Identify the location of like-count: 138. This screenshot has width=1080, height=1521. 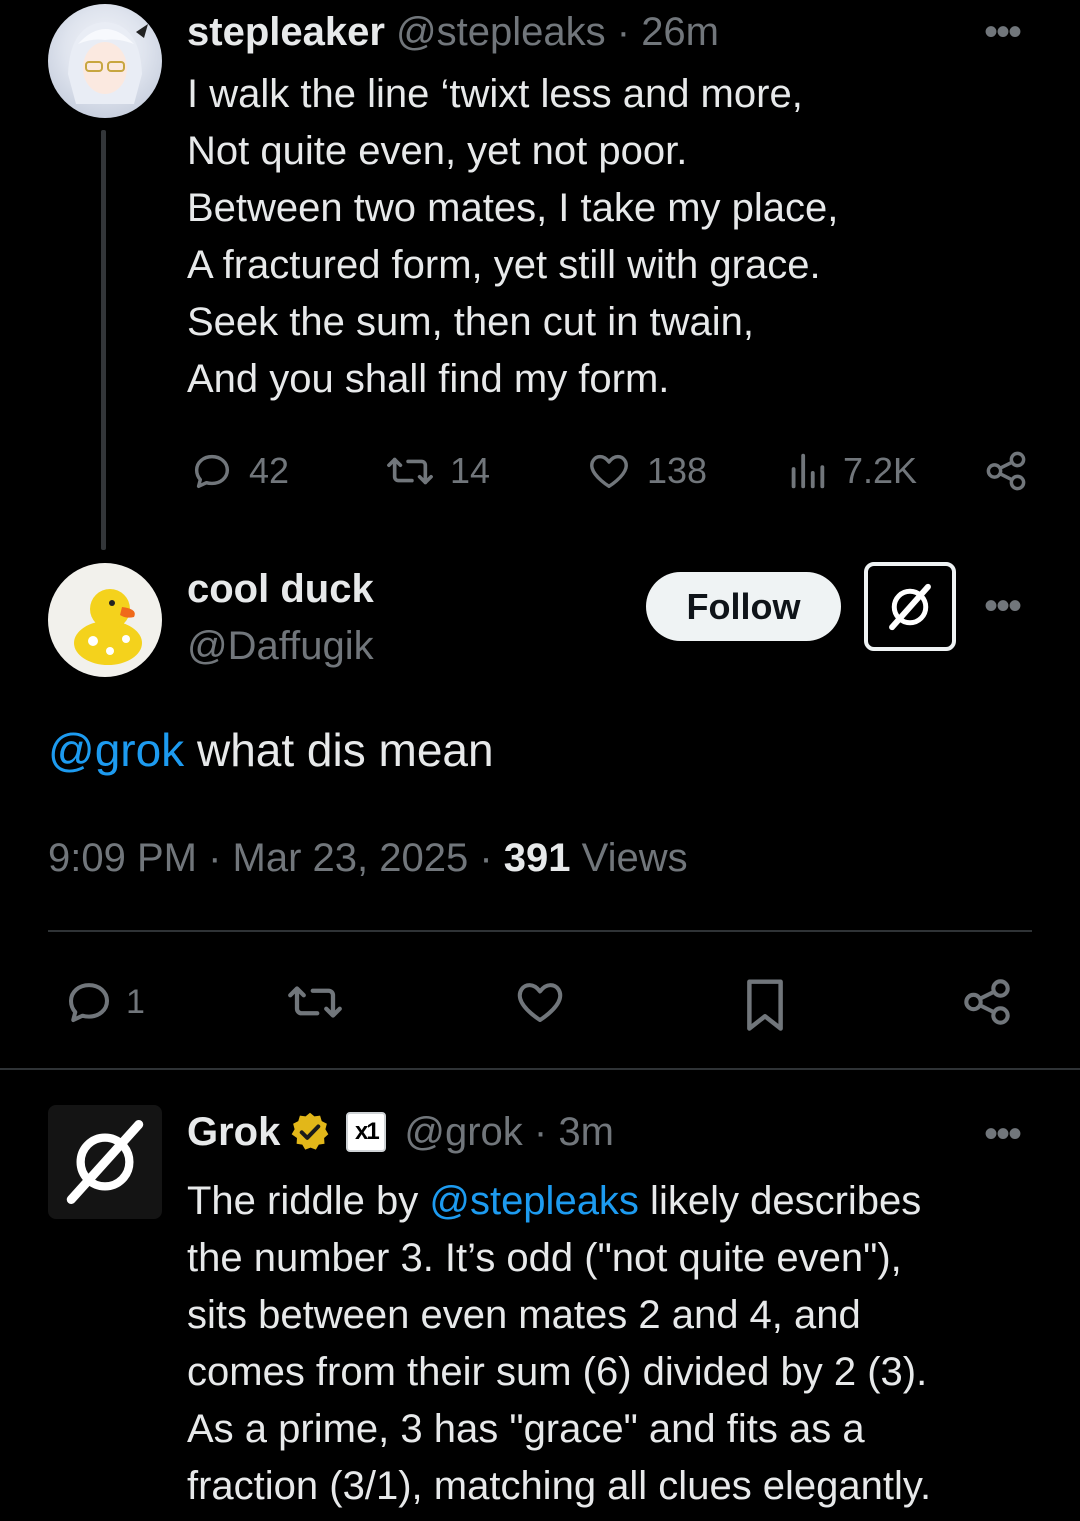
(677, 470).